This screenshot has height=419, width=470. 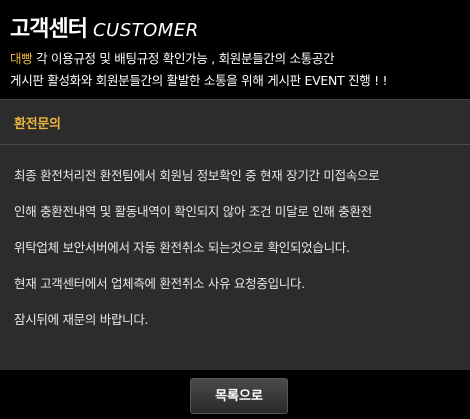 I want to click on post-body-line: 최종 환전처리전 환전팀에서 회원님 정보확인 중 현재 장기간 미접속으로, so click(x=197, y=175).